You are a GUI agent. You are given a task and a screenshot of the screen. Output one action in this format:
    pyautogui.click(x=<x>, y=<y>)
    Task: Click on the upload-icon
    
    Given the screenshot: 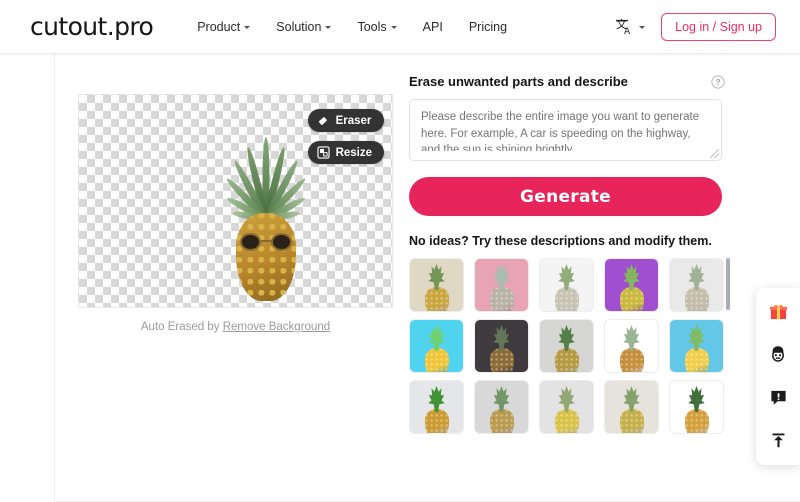 What is the action you would take?
    pyautogui.click(x=778, y=439)
    